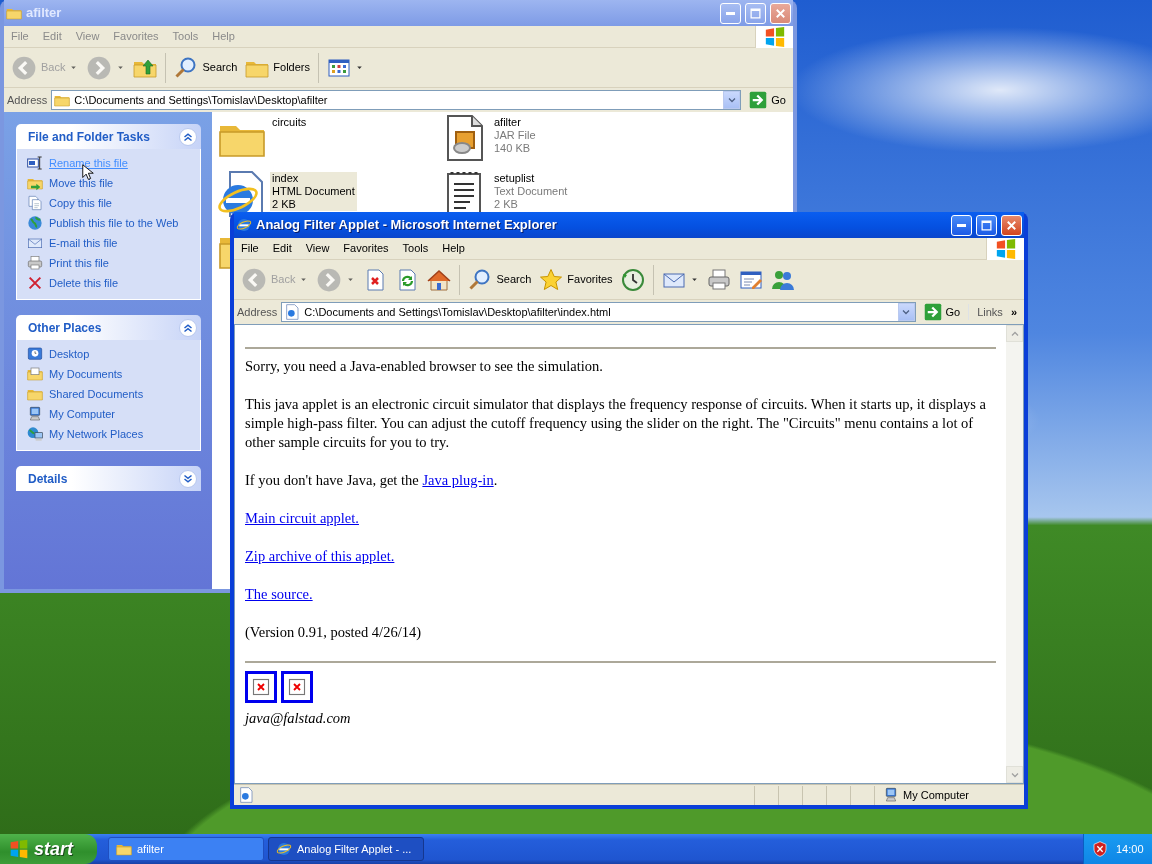 The height and width of the screenshot is (864, 1152). What do you see at coordinates (415, 248) in the screenshot?
I see `menu-item: Tools` at bounding box center [415, 248].